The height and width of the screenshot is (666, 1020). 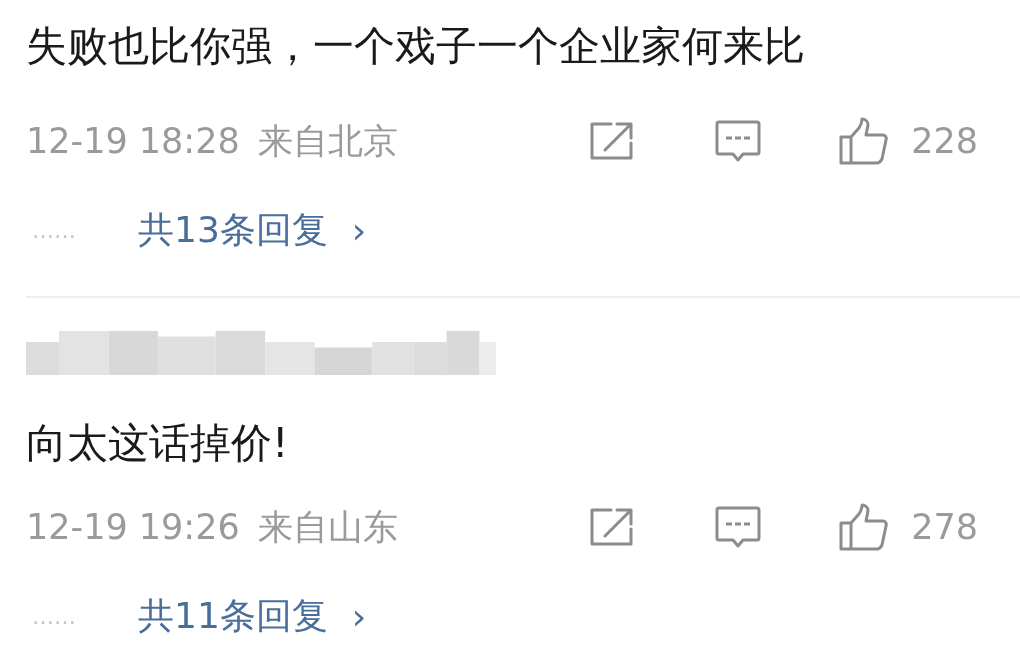 What do you see at coordinates (944, 141) in the screenshot?
I see `like-count: 228` at bounding box center [944, 141].